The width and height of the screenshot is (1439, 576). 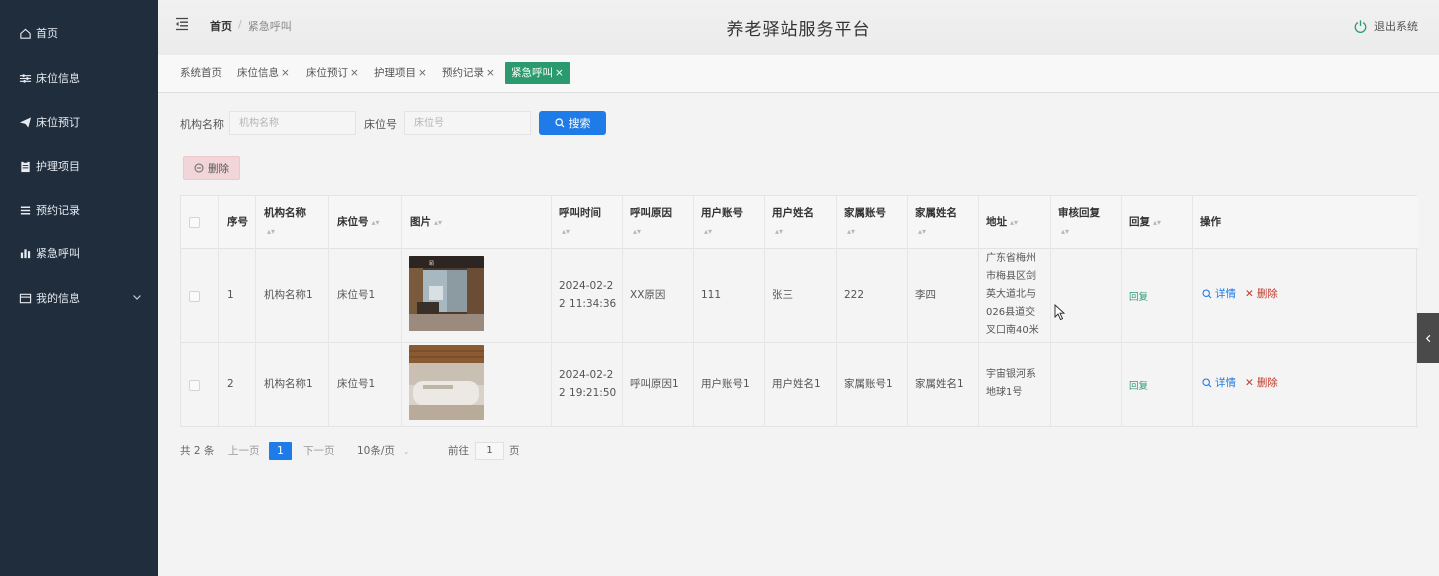 What do you see at coordinates (925, 295) in the screenshot?
I see `cell-family-name: 李四` at bounding box center [925, 295].